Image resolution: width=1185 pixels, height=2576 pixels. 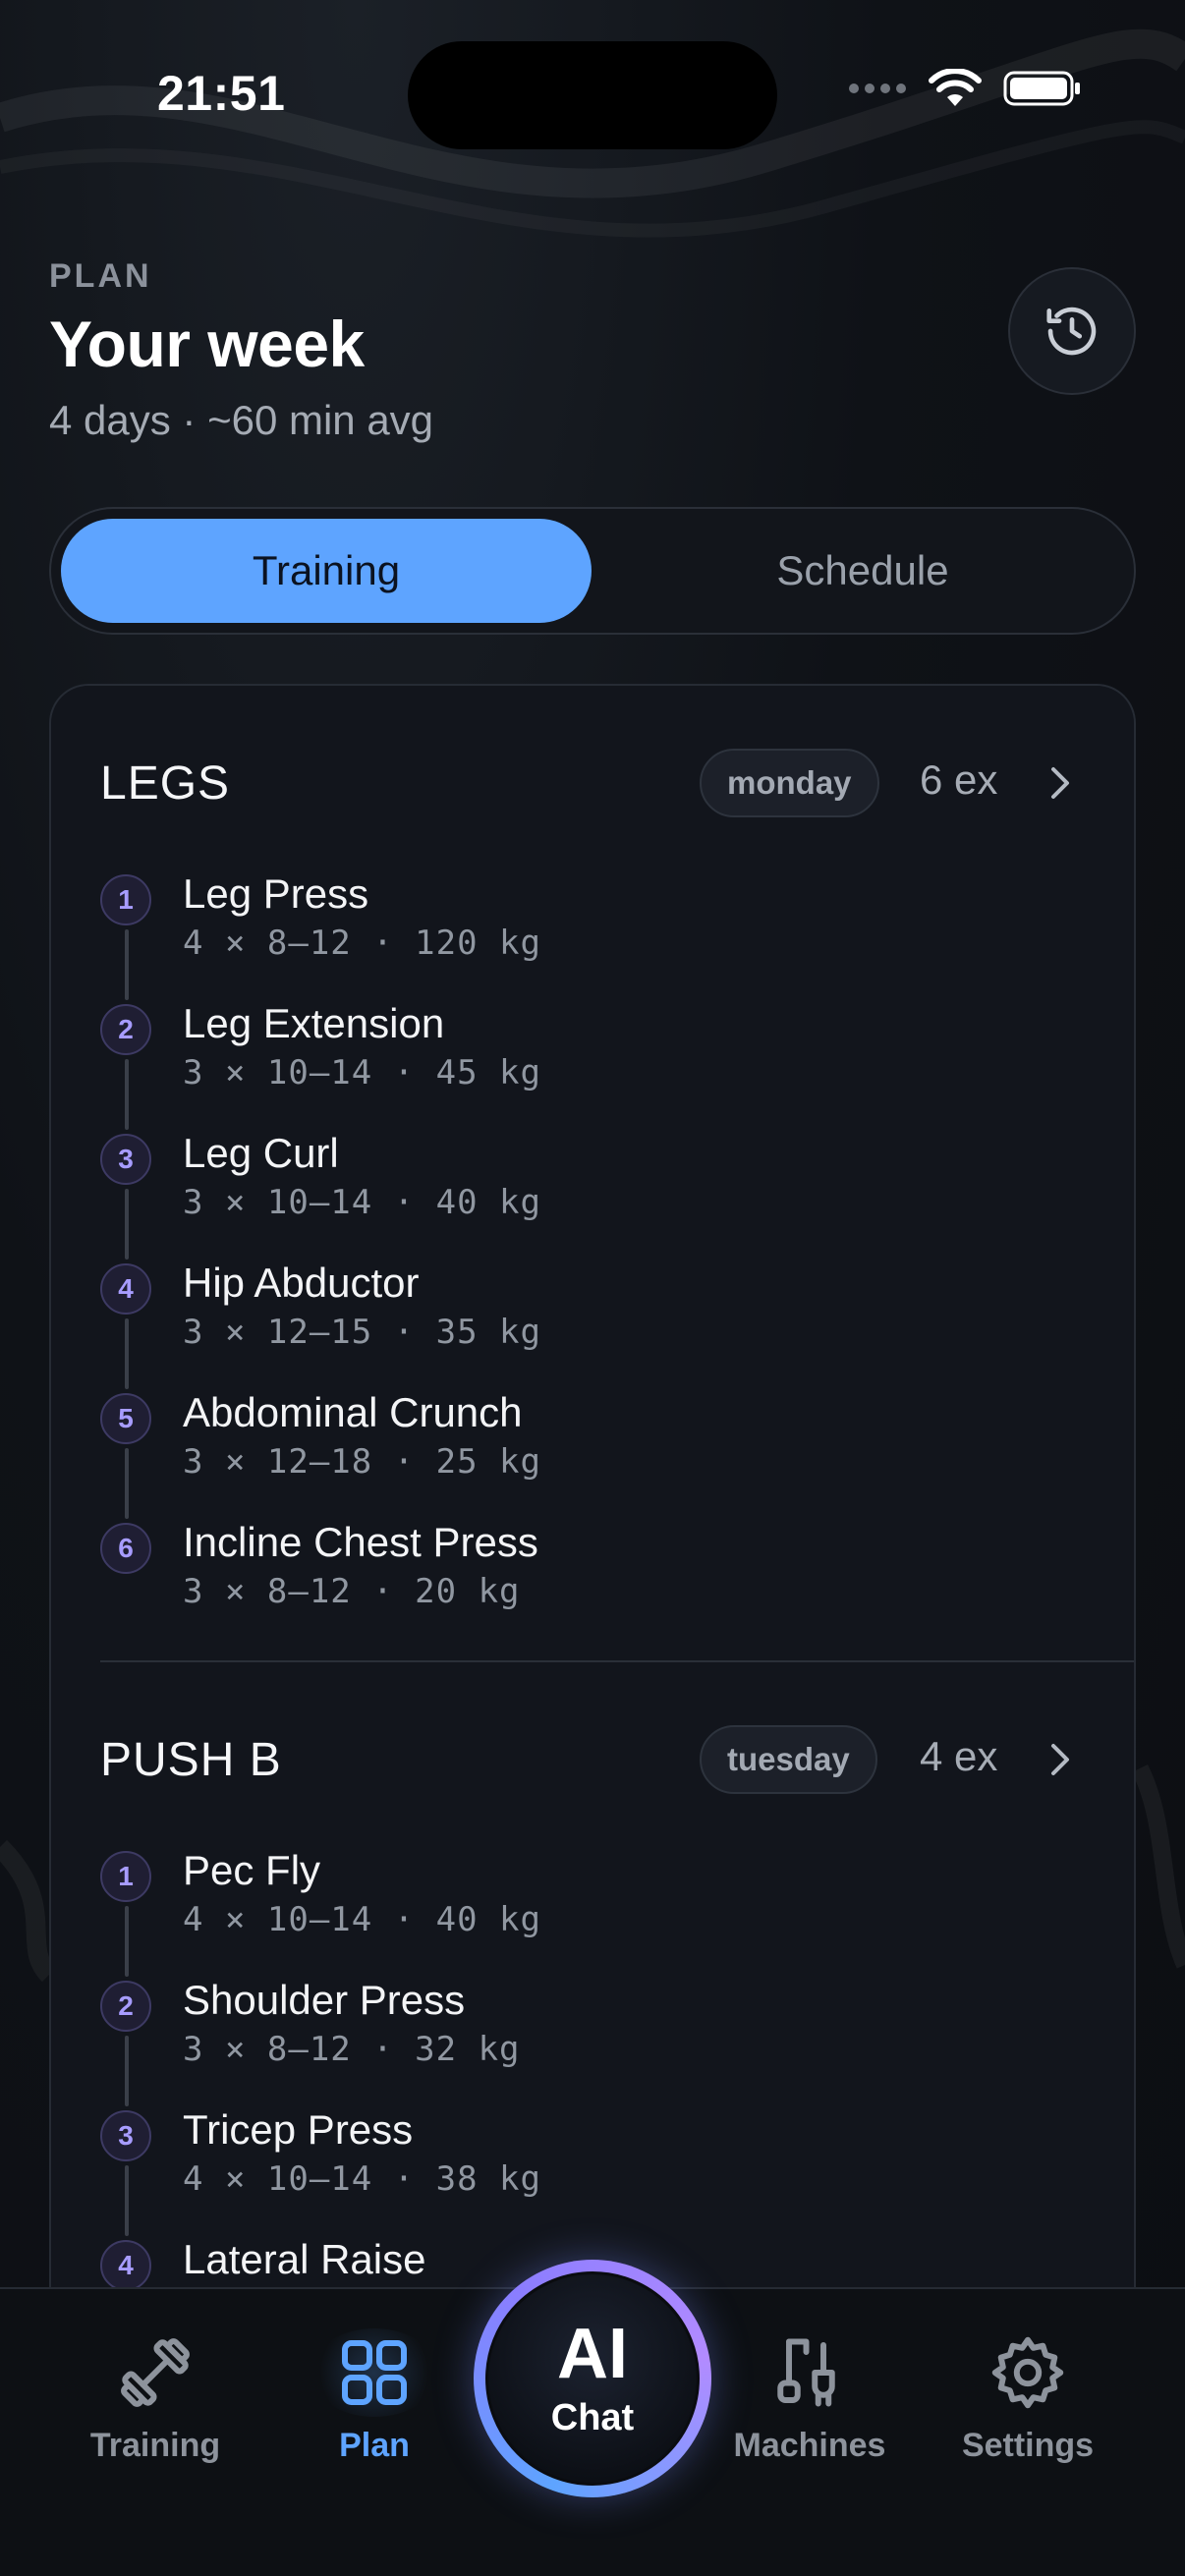 What do you see at coordinates (592, 1456) in the screenshot?
I see `list-item: 5 Abdominal Crunch 3 × 12–18 · 25 kg` at bounding box center [592, 1456].